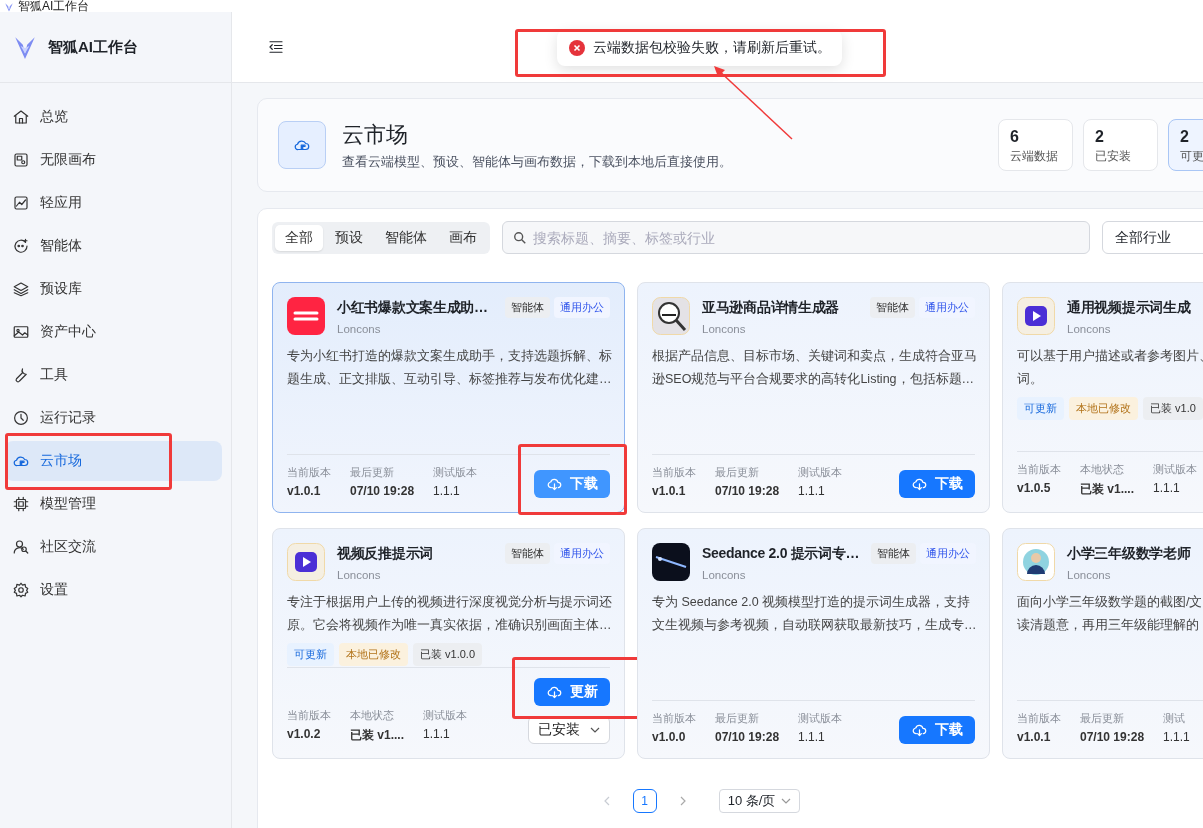 This screenshot has height=828, width=1203. What do you see at coordinates (406, 237) in the screenshot?
I see `filter-tab: 智能体` at bounding box center [406, 237].